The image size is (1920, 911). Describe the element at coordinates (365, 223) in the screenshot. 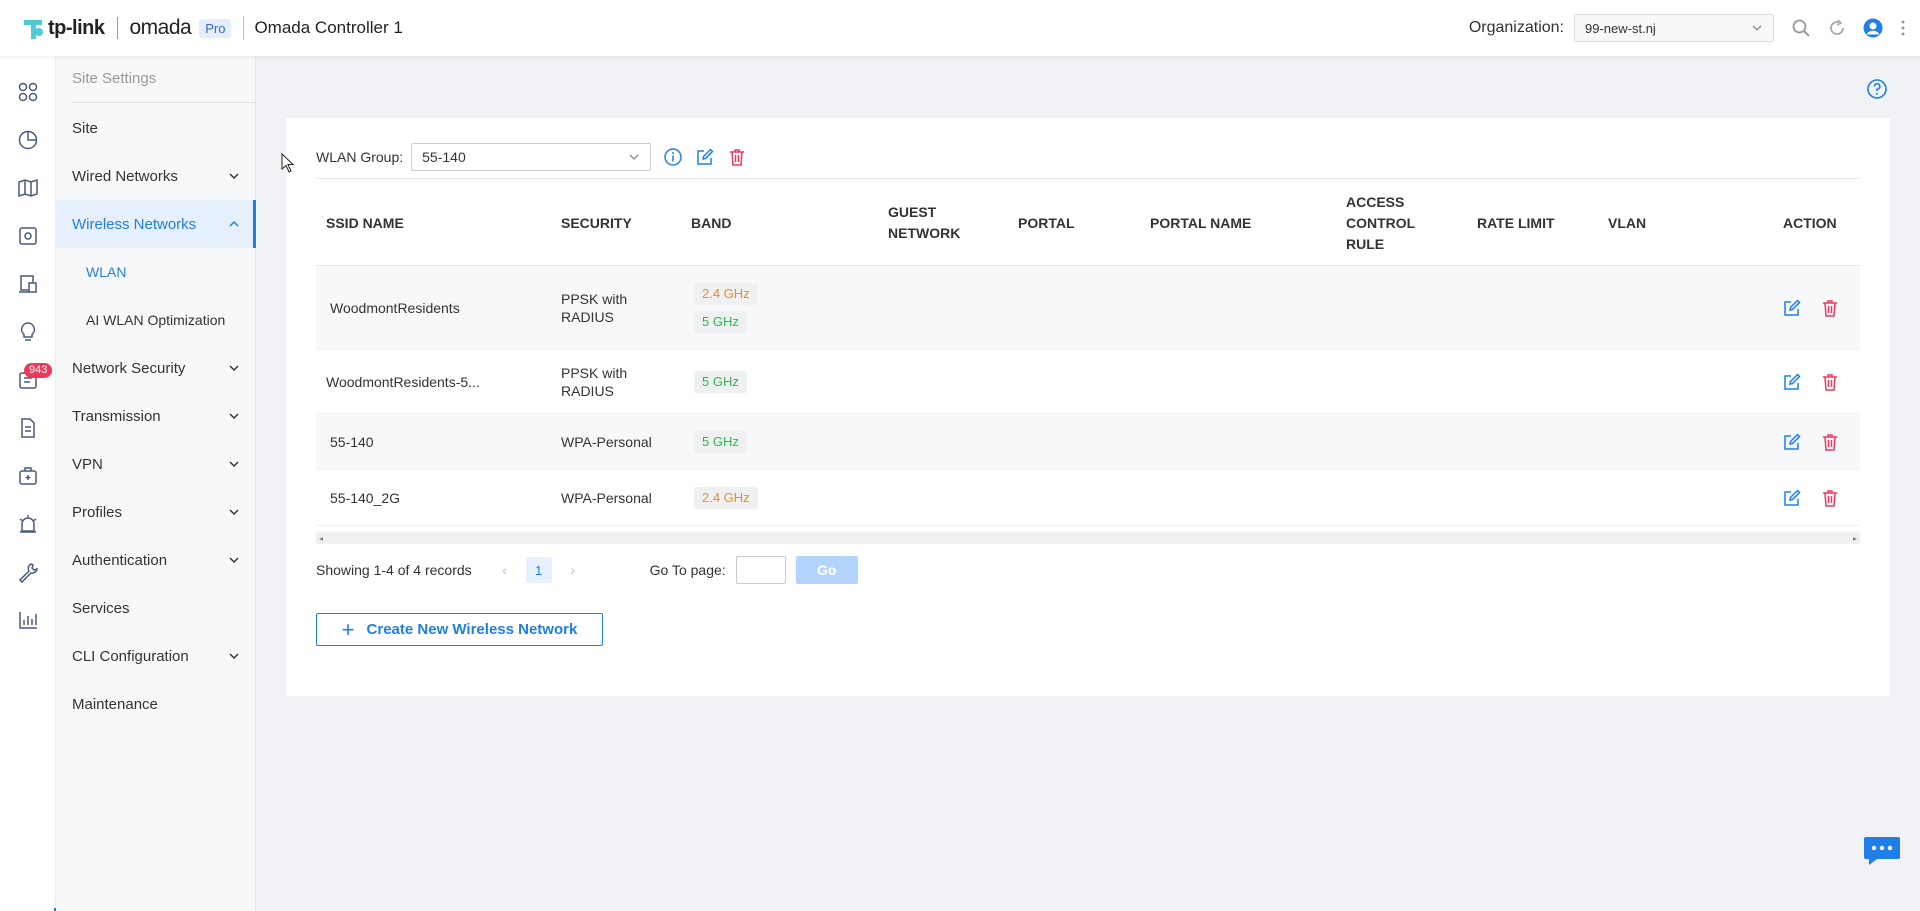

I see `column-ssid-name: SSID NAME` at that location.